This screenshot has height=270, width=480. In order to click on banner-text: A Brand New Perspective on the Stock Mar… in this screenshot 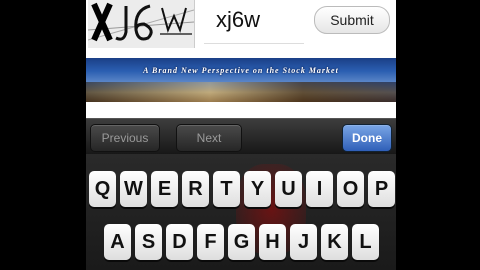, I will do `click(241, 70)`.